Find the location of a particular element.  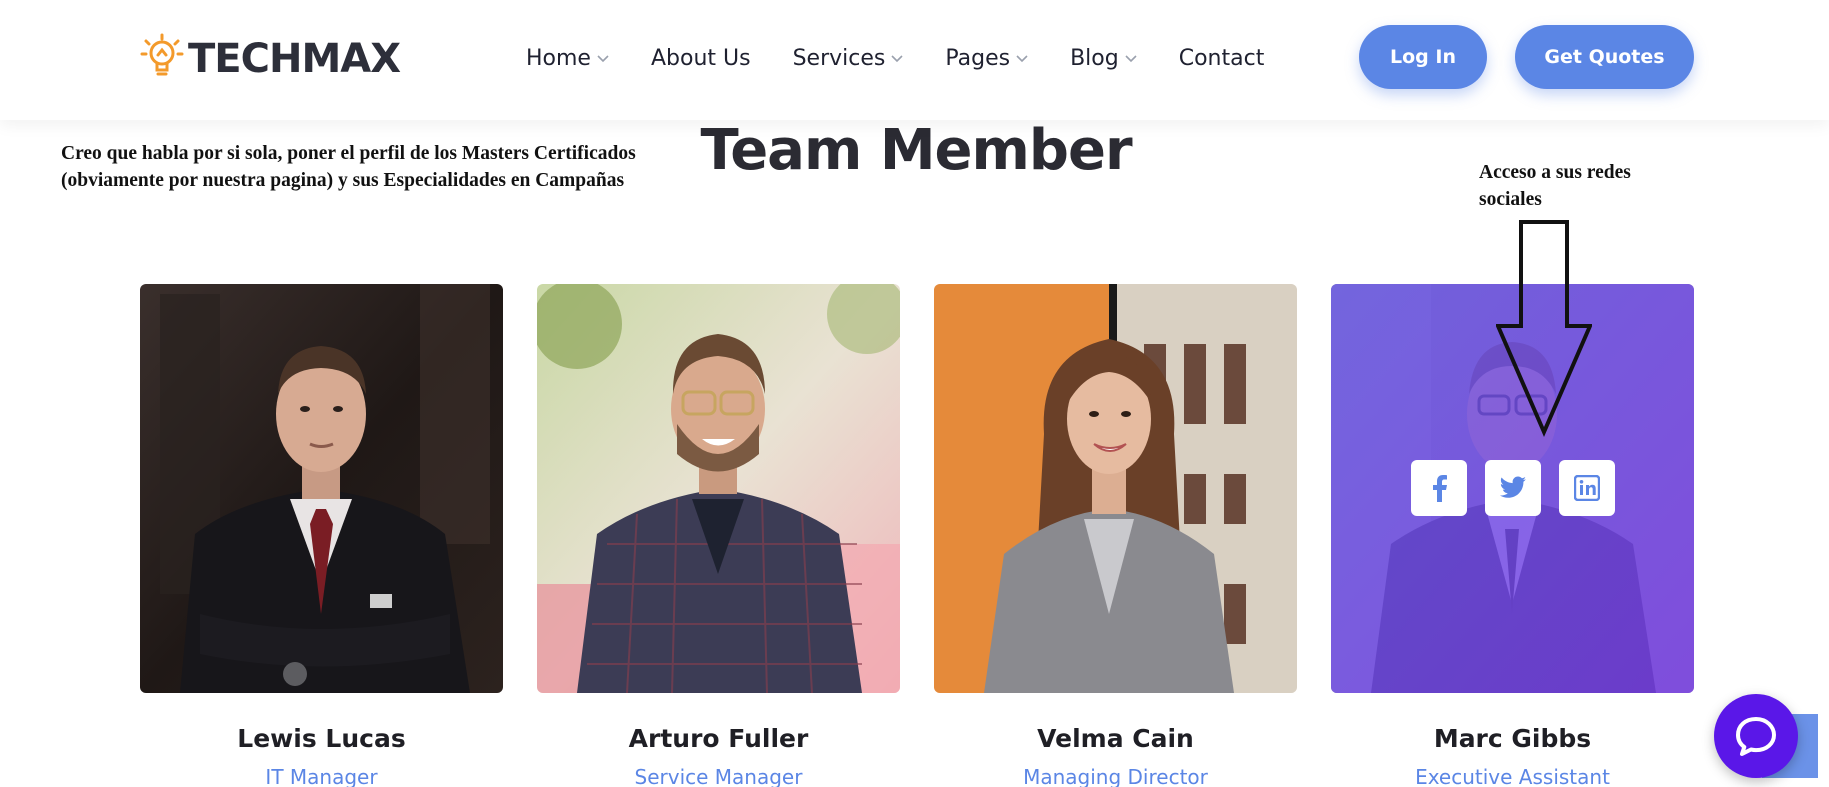

annotation-right: Acceso a sus redes sociales is located at coordinates (1555, 186).